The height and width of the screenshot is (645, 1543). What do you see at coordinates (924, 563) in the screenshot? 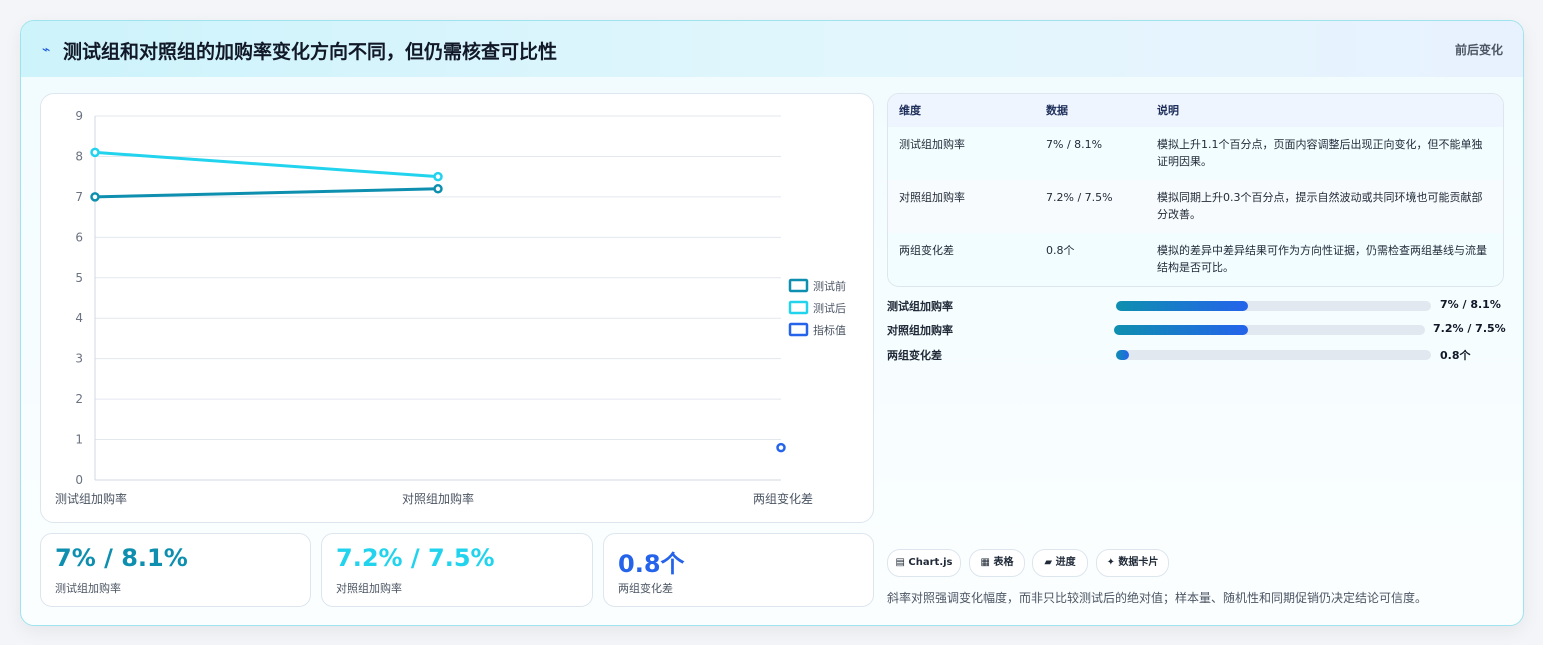
I see `tag-chartjs: ▤ Chart.js` at bounding box center [924, 563].